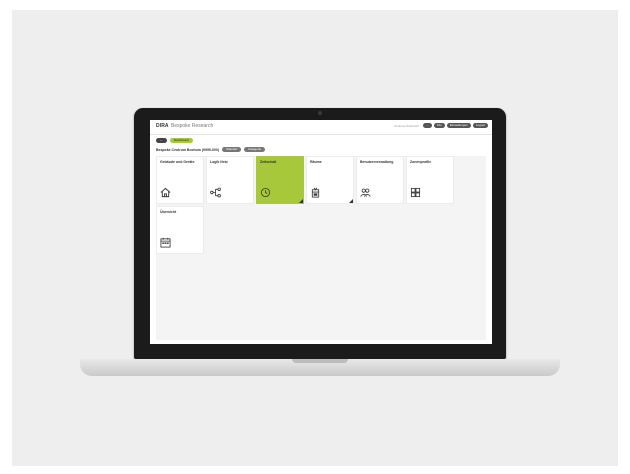 The width and height of the screenshot is (630, 474). I want to click on profiles-icon, so click(415, 192).